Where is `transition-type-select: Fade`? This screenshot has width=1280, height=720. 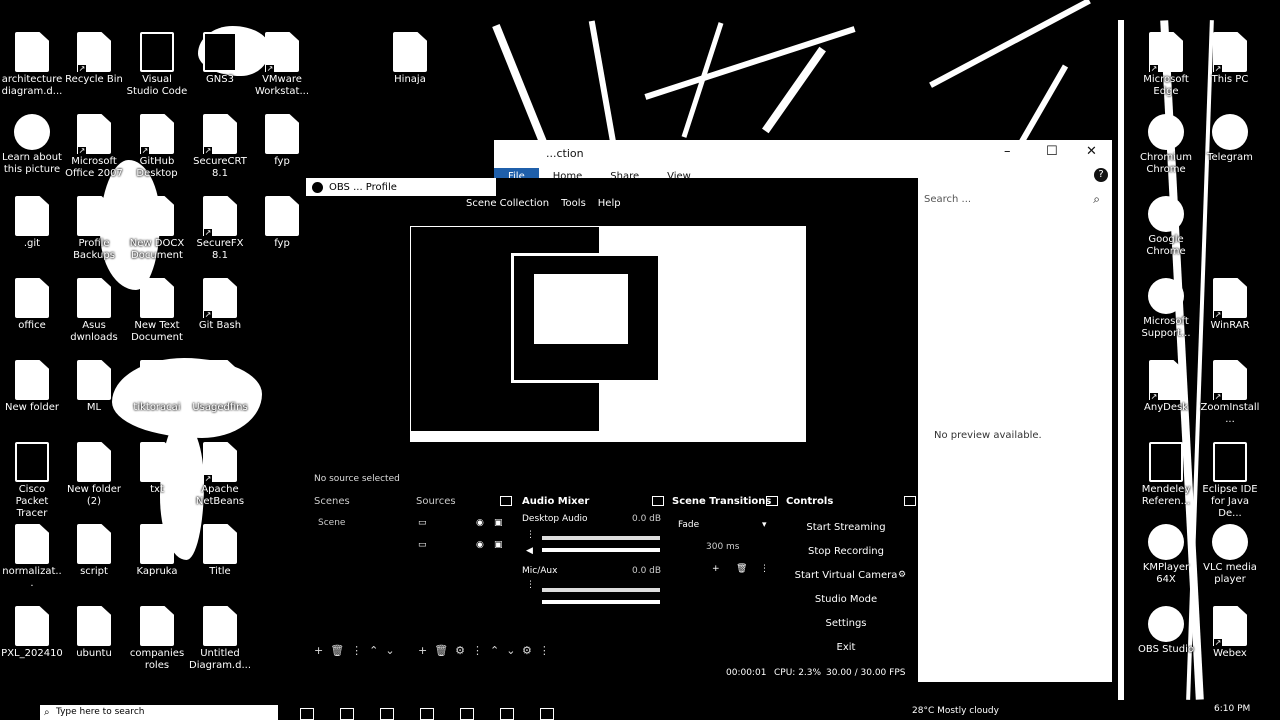
transition-type-select: Fade is located at coordinates (688, 525).